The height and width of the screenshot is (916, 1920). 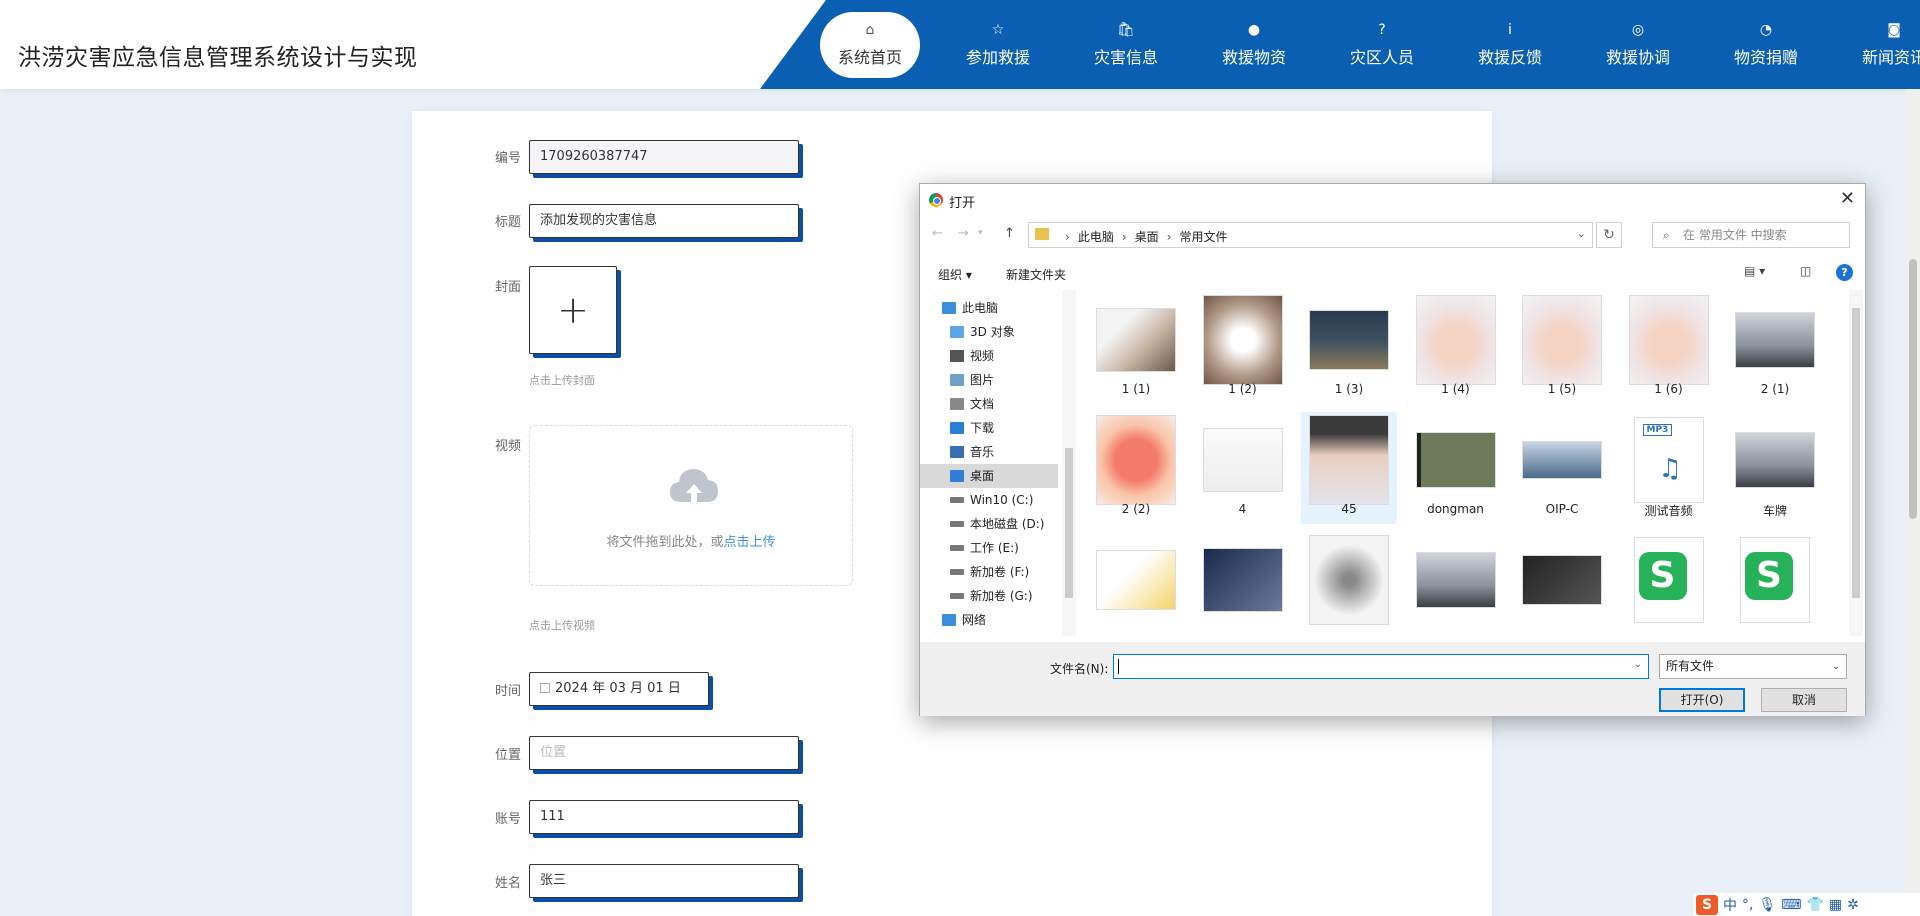 What do you see at coordinates (1835, 905) in the screenshot?
I see `grid-icon: ▦` at bounding box center [1835, 905].